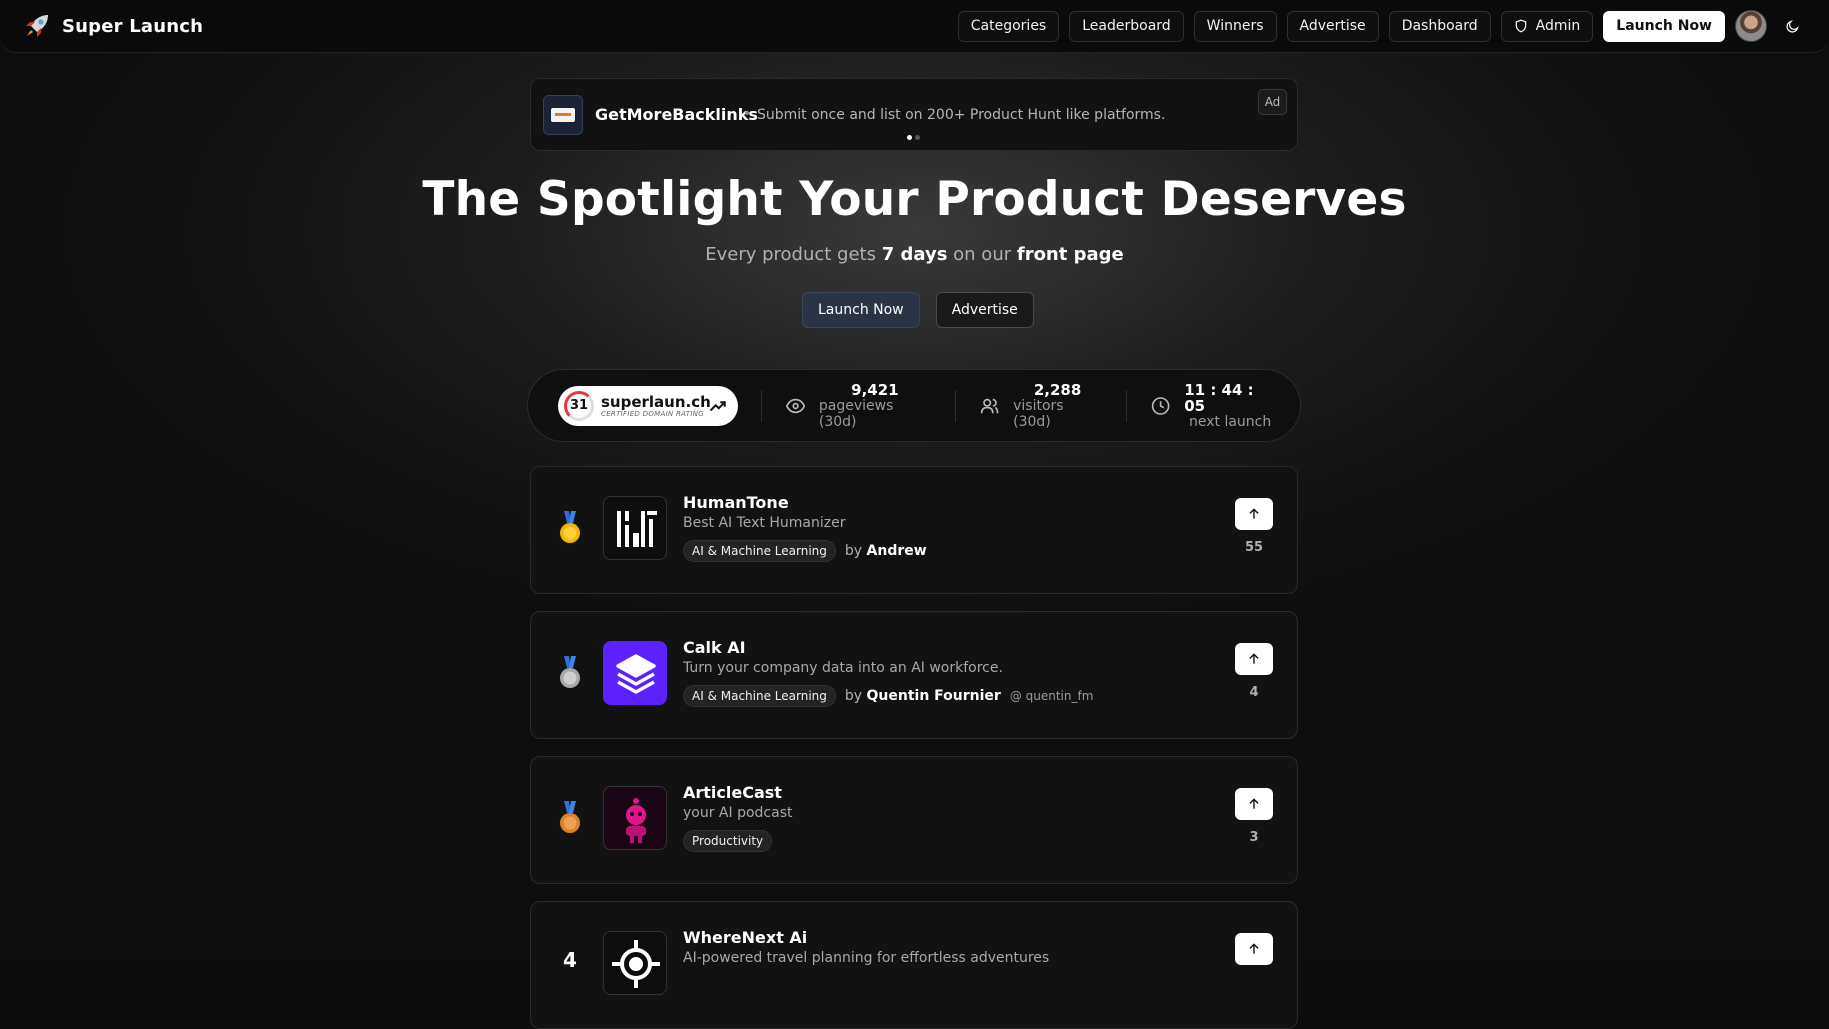  I want to click on hero-advertise-button: Advertise, so click(984, 310).